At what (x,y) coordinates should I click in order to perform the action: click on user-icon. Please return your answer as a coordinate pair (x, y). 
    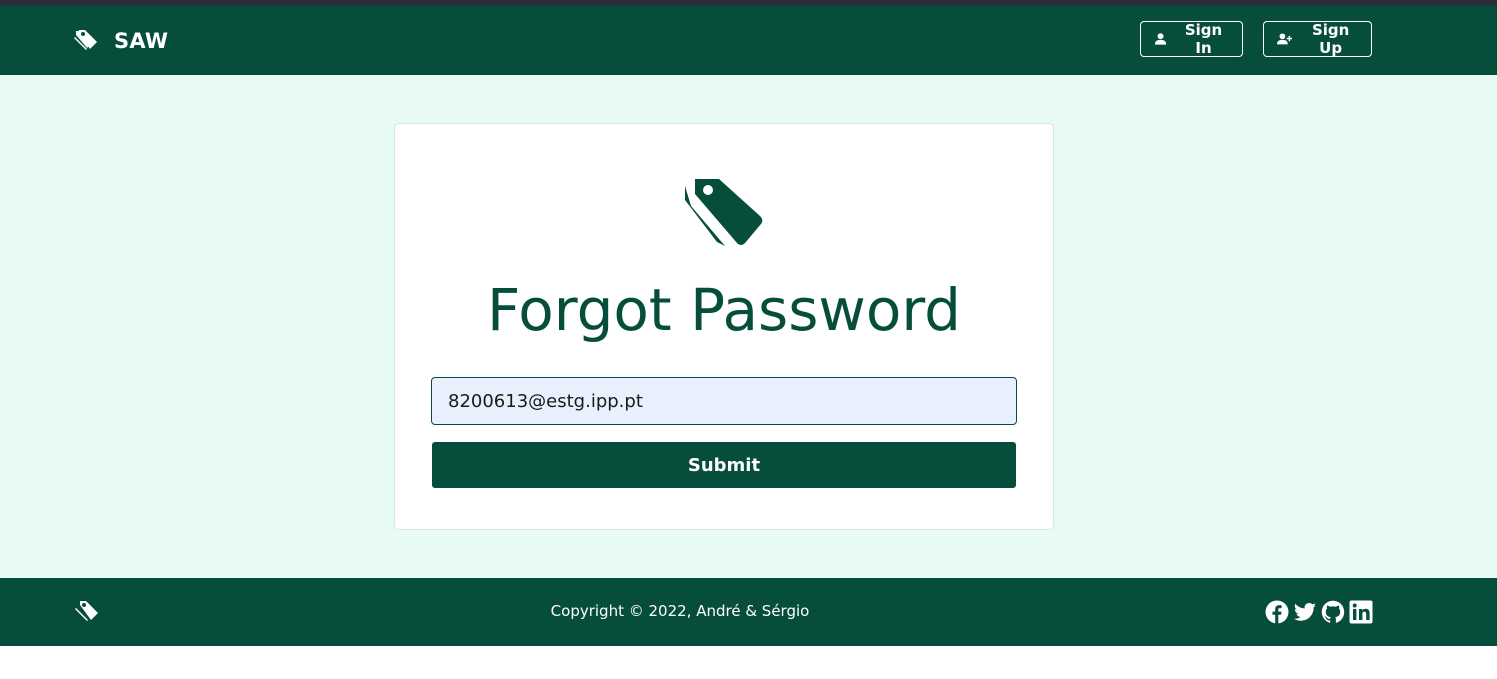
    Looking at the image, I should click on (1160, 39).